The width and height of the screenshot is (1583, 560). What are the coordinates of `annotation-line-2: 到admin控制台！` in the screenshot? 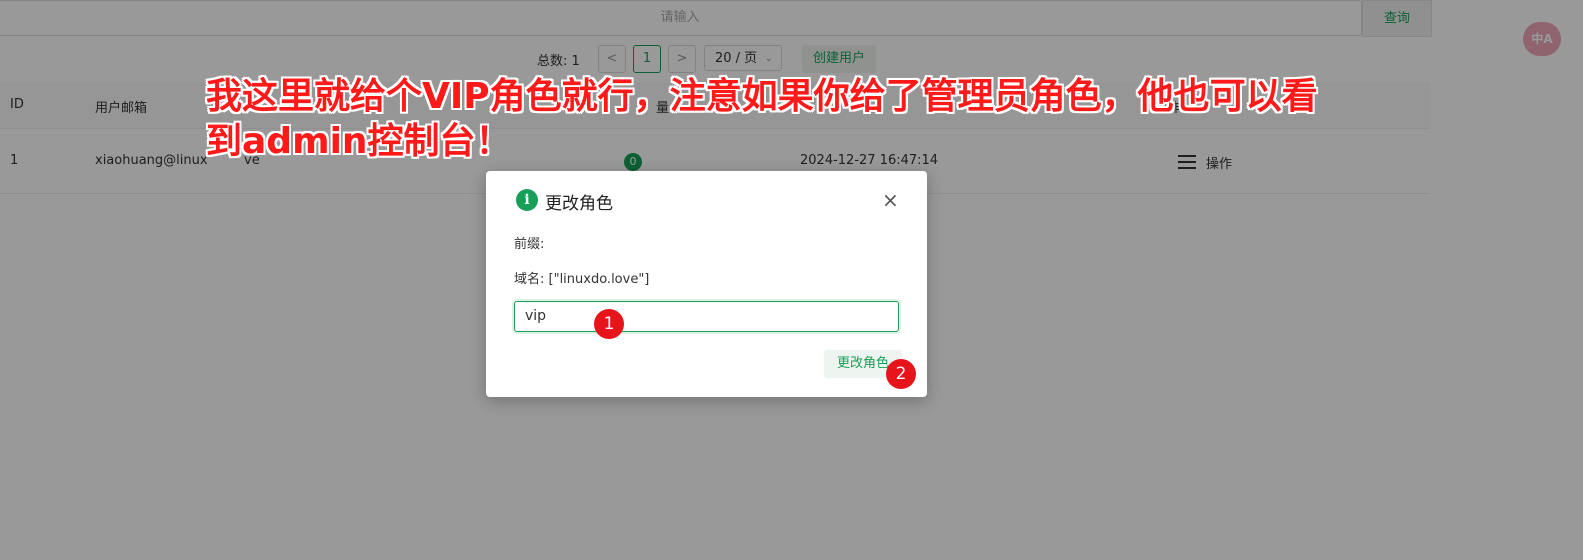 It's located at (359, 141).